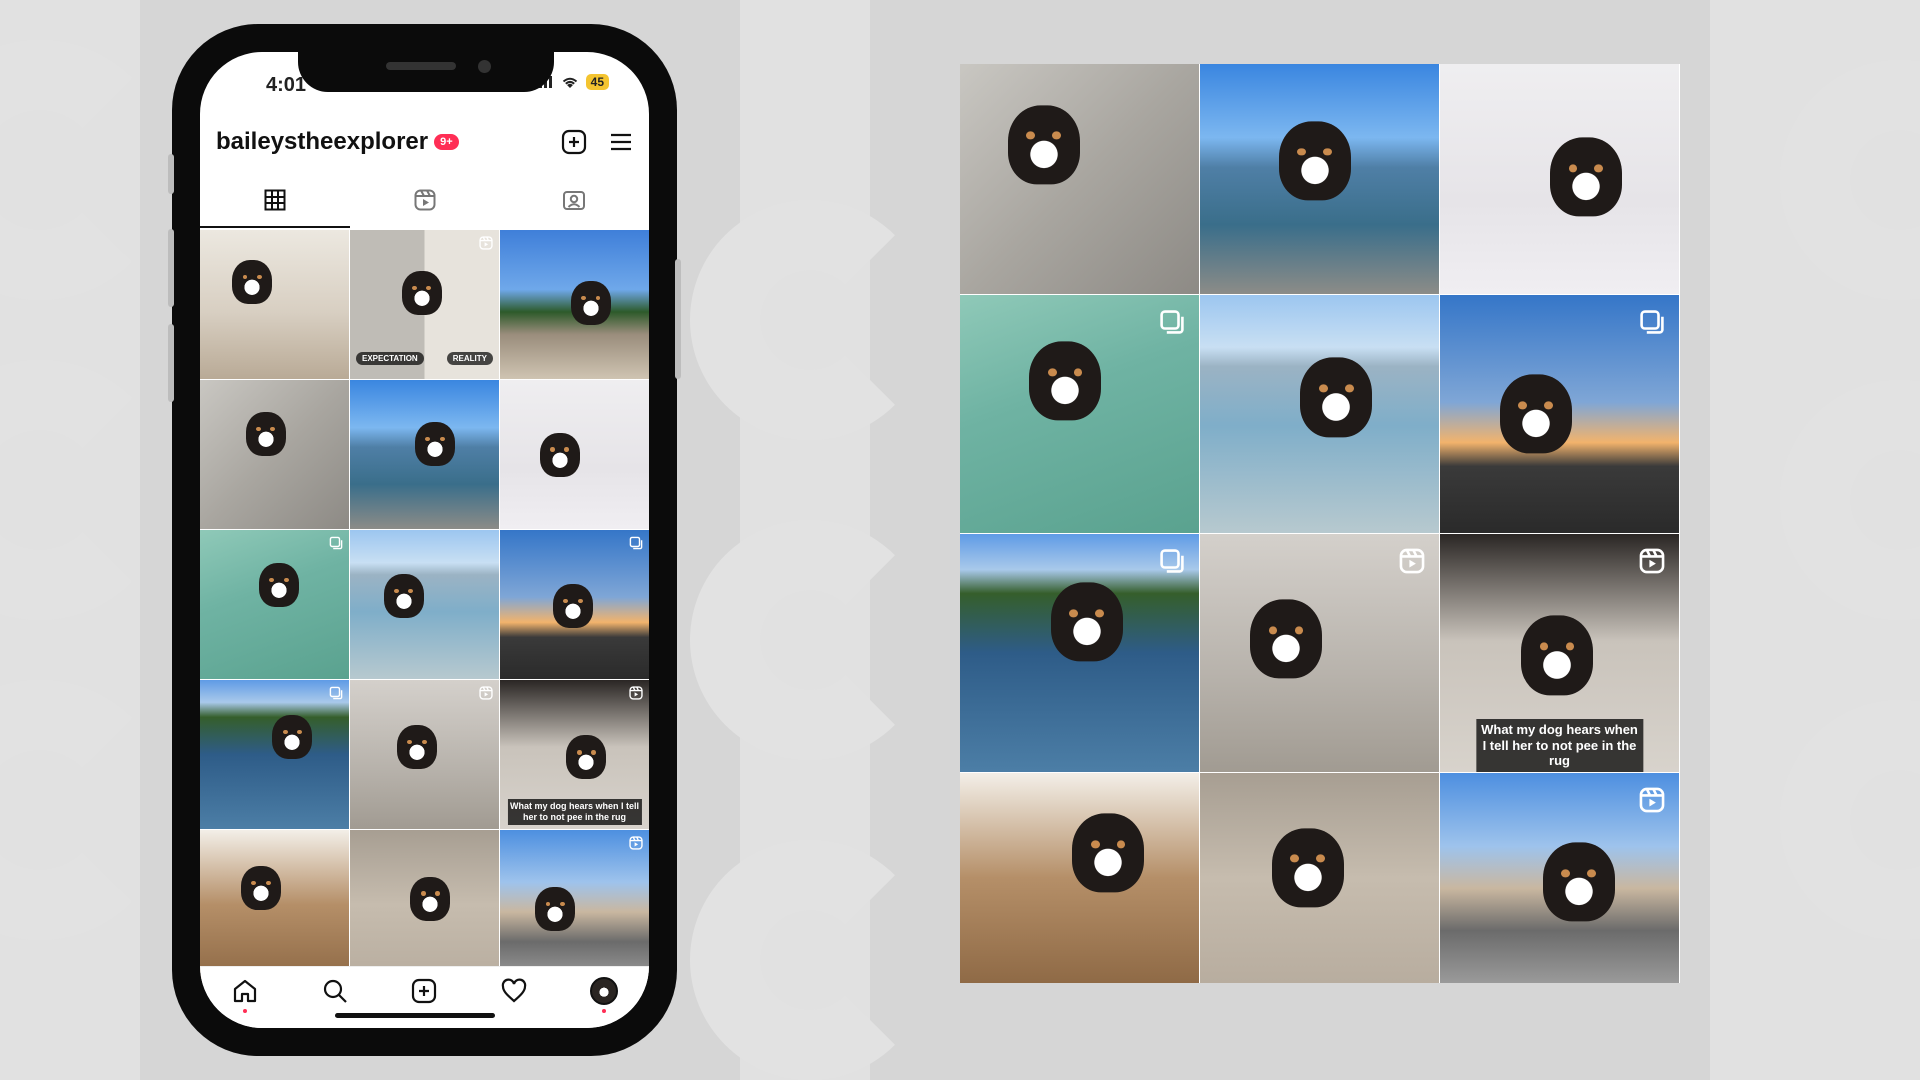 Image resolution: width=1920 pixels, height=1080 pixels. Describe the element at coordinates (604, 995) in the screenshot. I see `nav-profile` at that location.